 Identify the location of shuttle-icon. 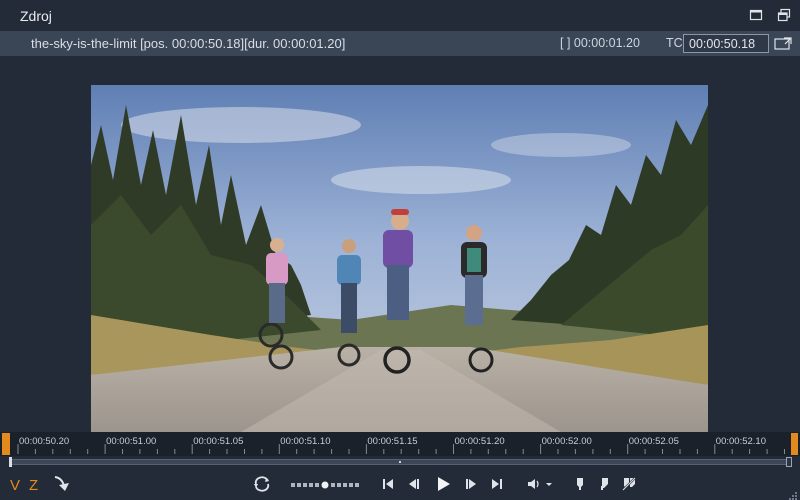
(326, 485).